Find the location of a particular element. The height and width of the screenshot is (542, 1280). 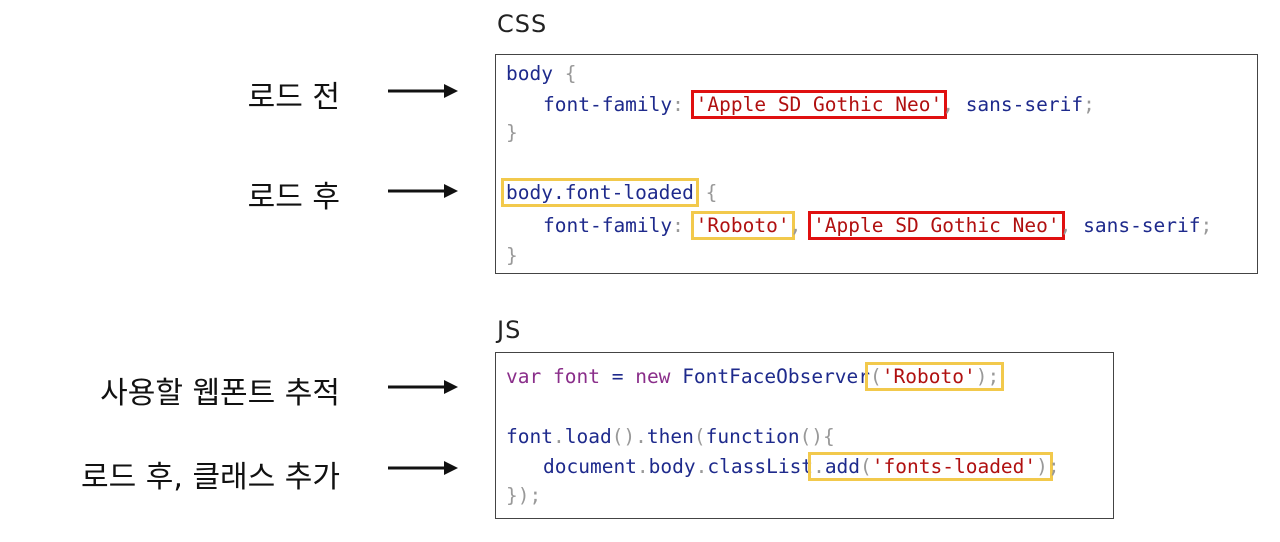

css-heading: CSS is located at coordinates (522, 24).